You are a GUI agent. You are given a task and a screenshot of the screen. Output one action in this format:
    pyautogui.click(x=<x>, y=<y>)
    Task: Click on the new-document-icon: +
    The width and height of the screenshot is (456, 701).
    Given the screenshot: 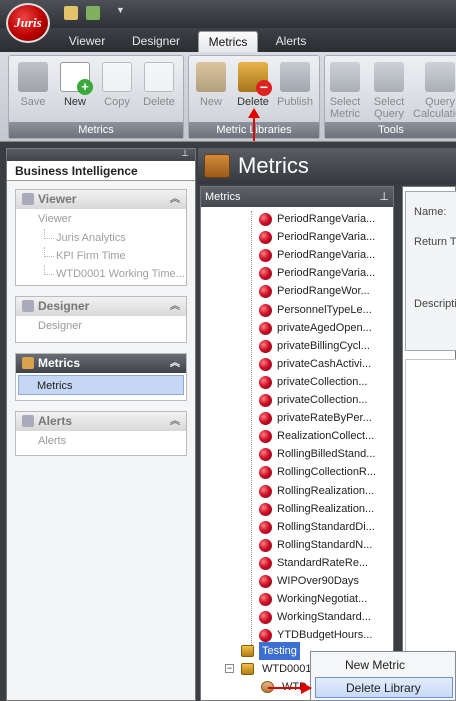 What is the action you would take?
    pyautogui.click(x=76, y=78)
    